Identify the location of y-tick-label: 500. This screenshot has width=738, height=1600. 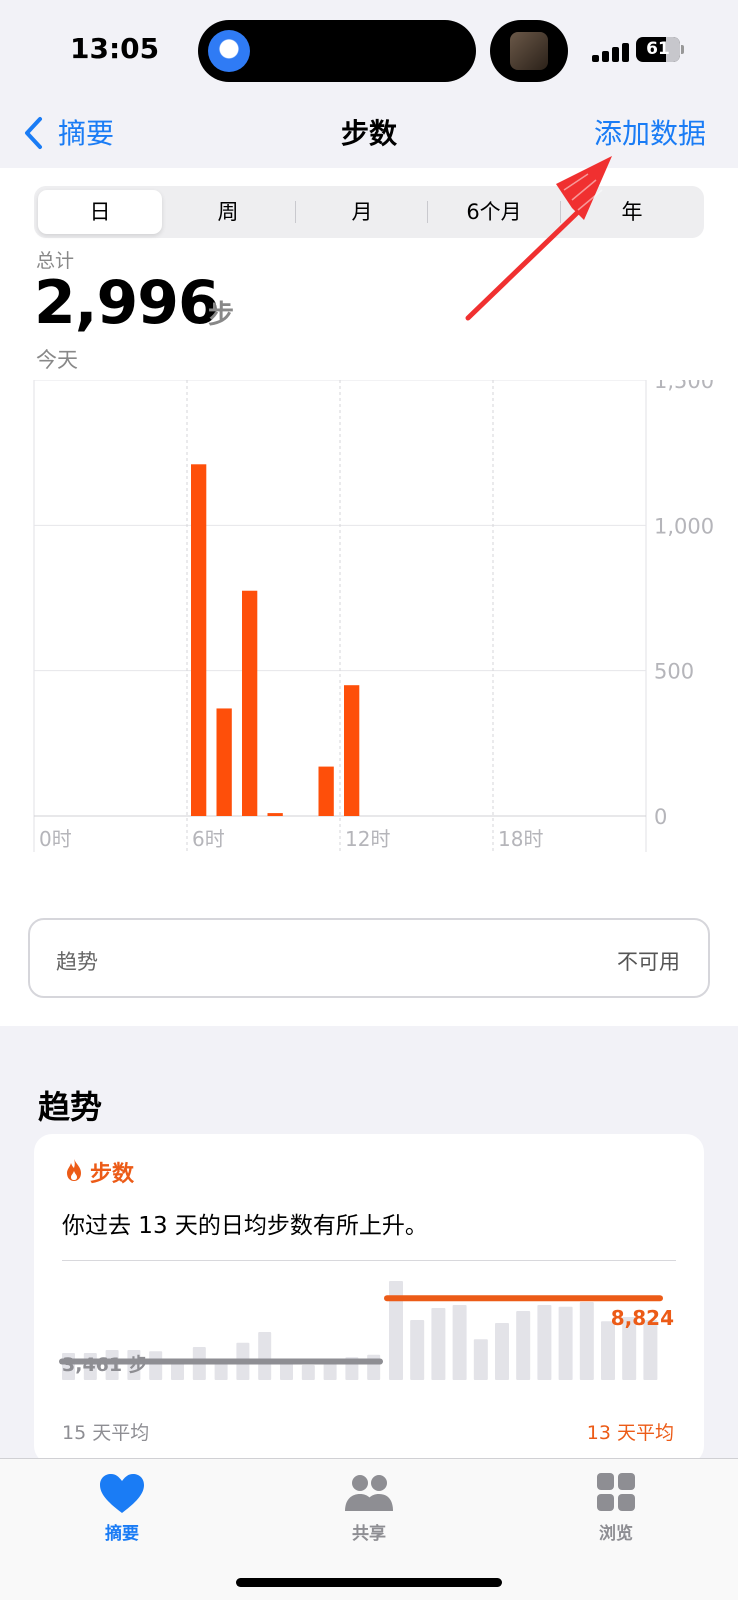
(674, 672).